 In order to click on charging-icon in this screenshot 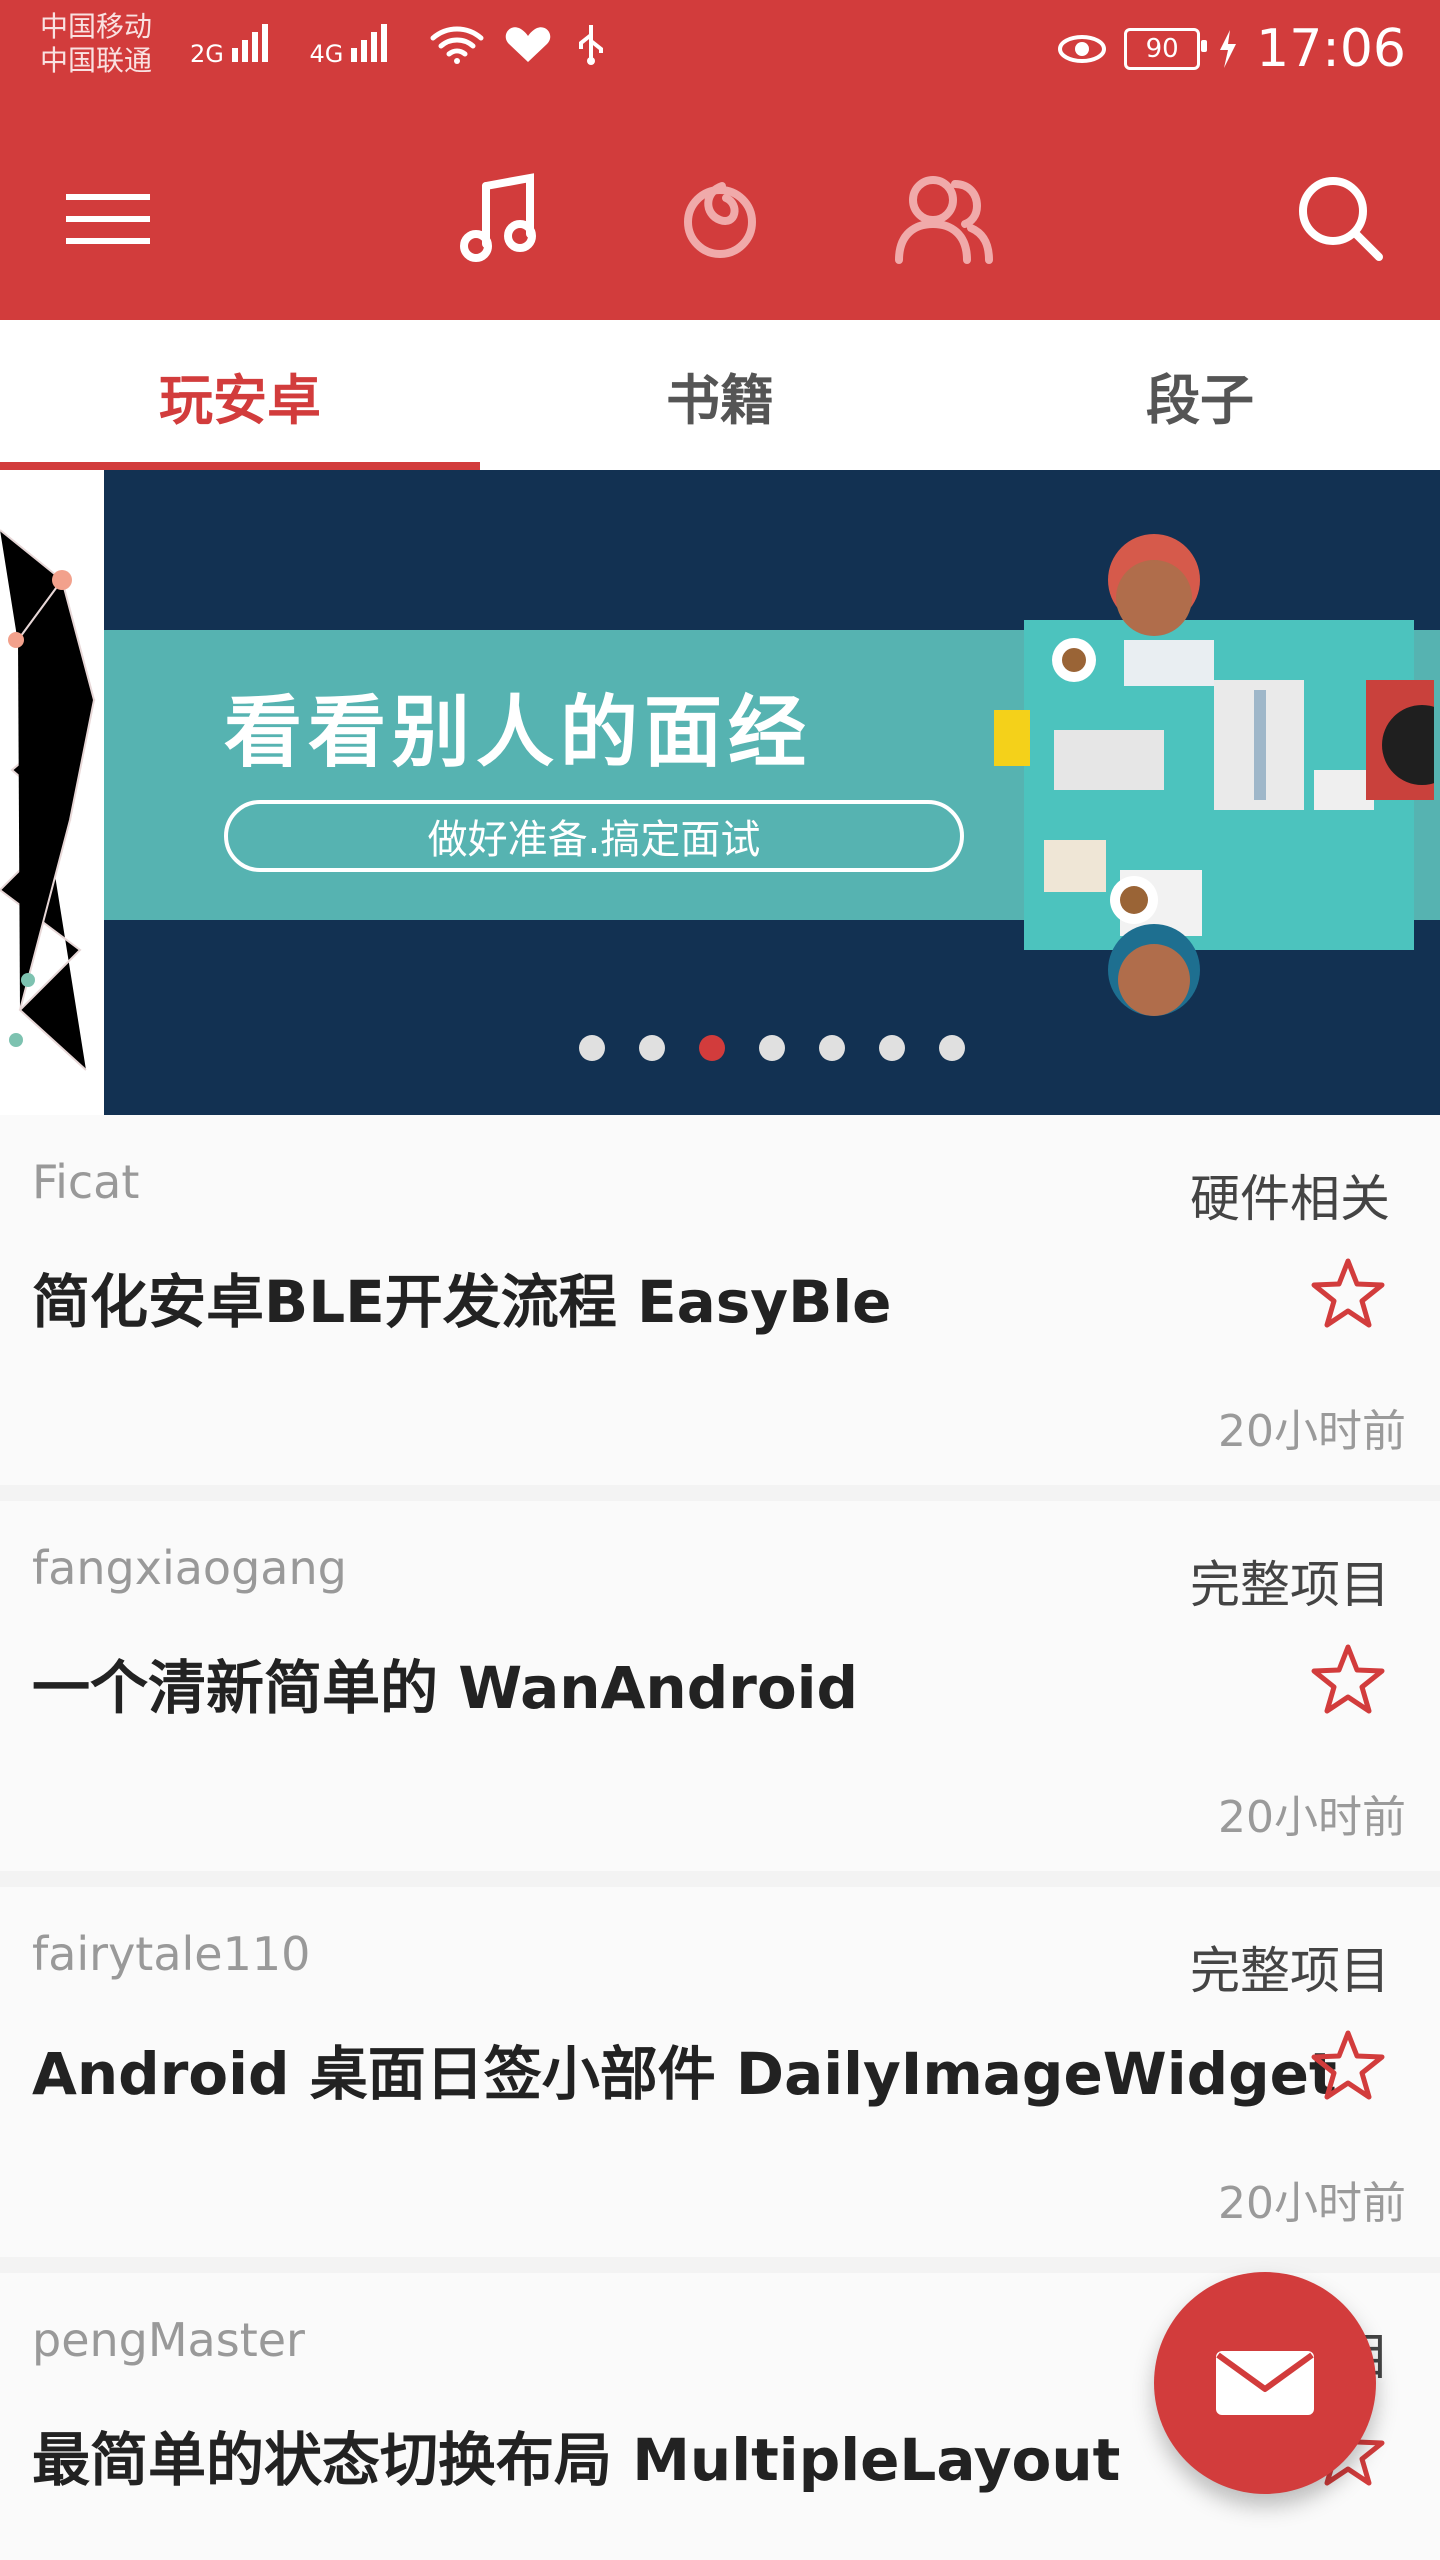, I will do `click(1228, 49)`.